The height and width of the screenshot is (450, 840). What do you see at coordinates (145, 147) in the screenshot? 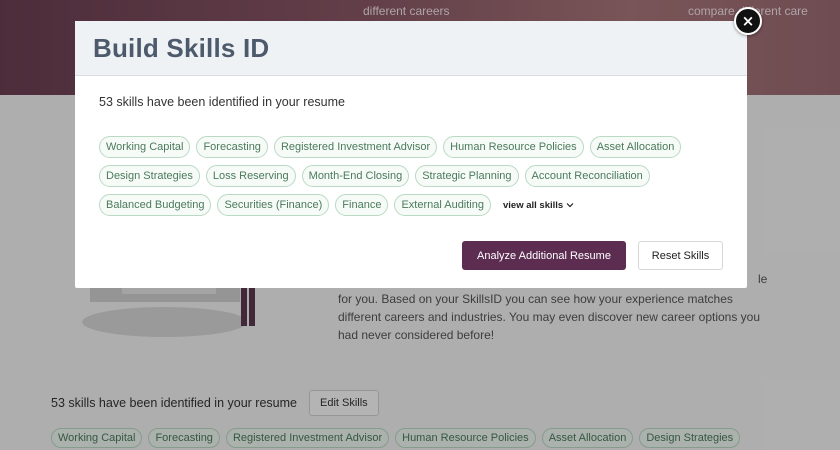
I see `skill-tag: Working Capital` at bounding box center [145, 147].